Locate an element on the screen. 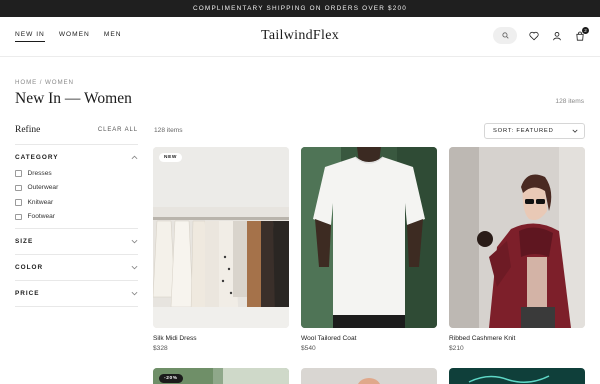 This screenshot has width=600, height=384. product-price: $210 is located at coordinates (456, 348).